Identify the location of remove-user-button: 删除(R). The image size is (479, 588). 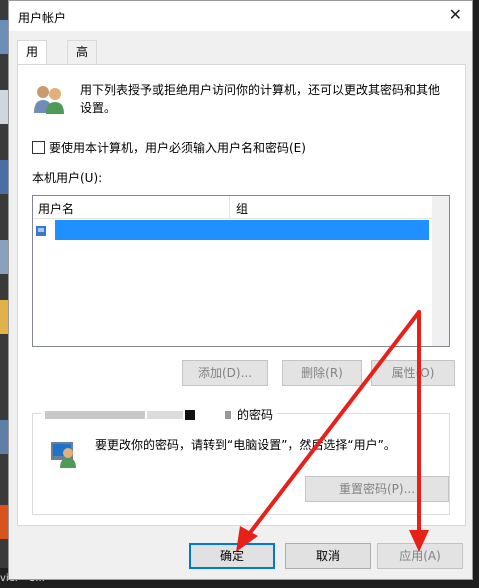
(322, 373).